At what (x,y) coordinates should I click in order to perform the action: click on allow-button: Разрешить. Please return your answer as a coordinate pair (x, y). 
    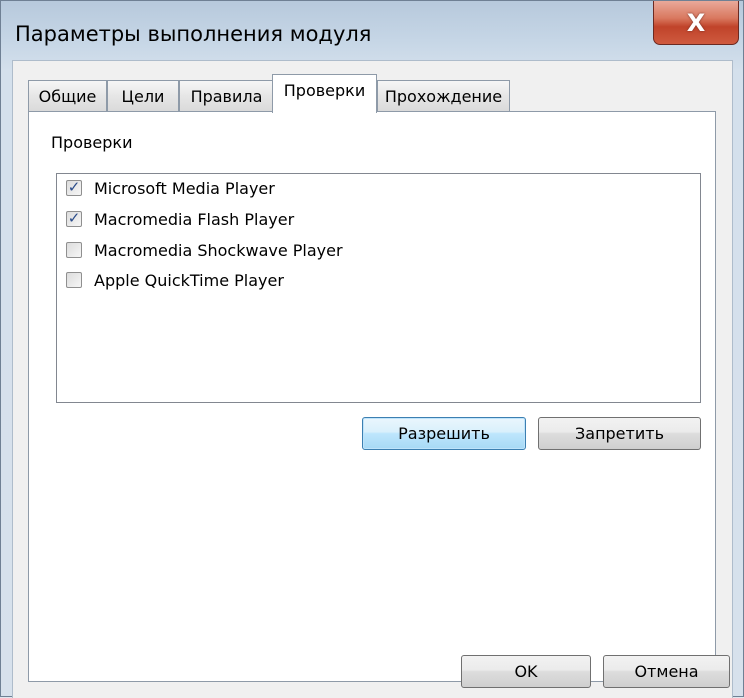
    Looking at the image, I should click on (444, 433).